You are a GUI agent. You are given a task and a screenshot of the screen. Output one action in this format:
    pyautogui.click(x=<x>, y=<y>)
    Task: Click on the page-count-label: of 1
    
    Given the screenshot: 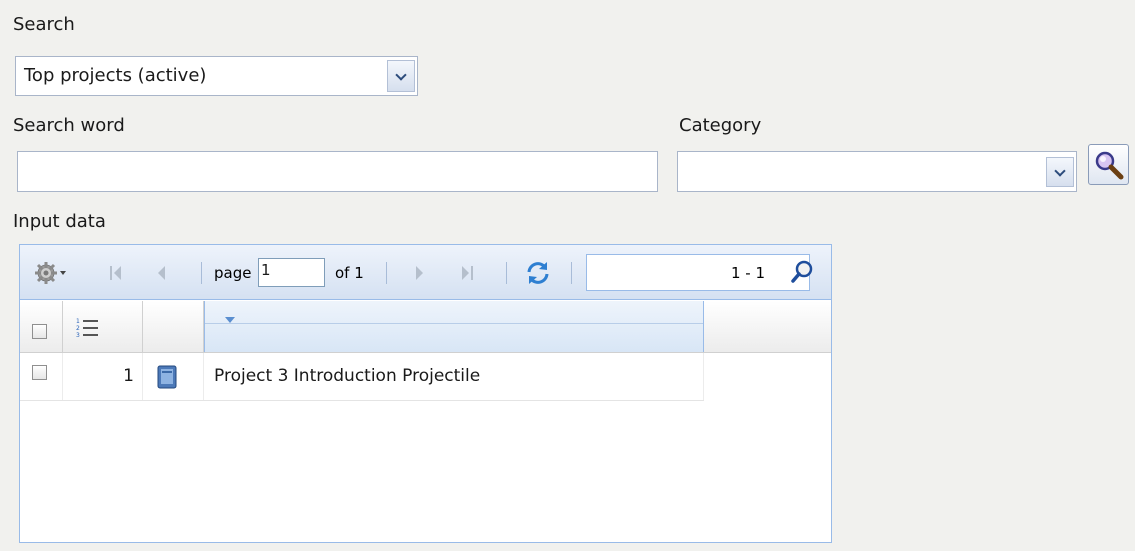 What is the action you would take?
    pyautogui.click(x=349, y=273)
    